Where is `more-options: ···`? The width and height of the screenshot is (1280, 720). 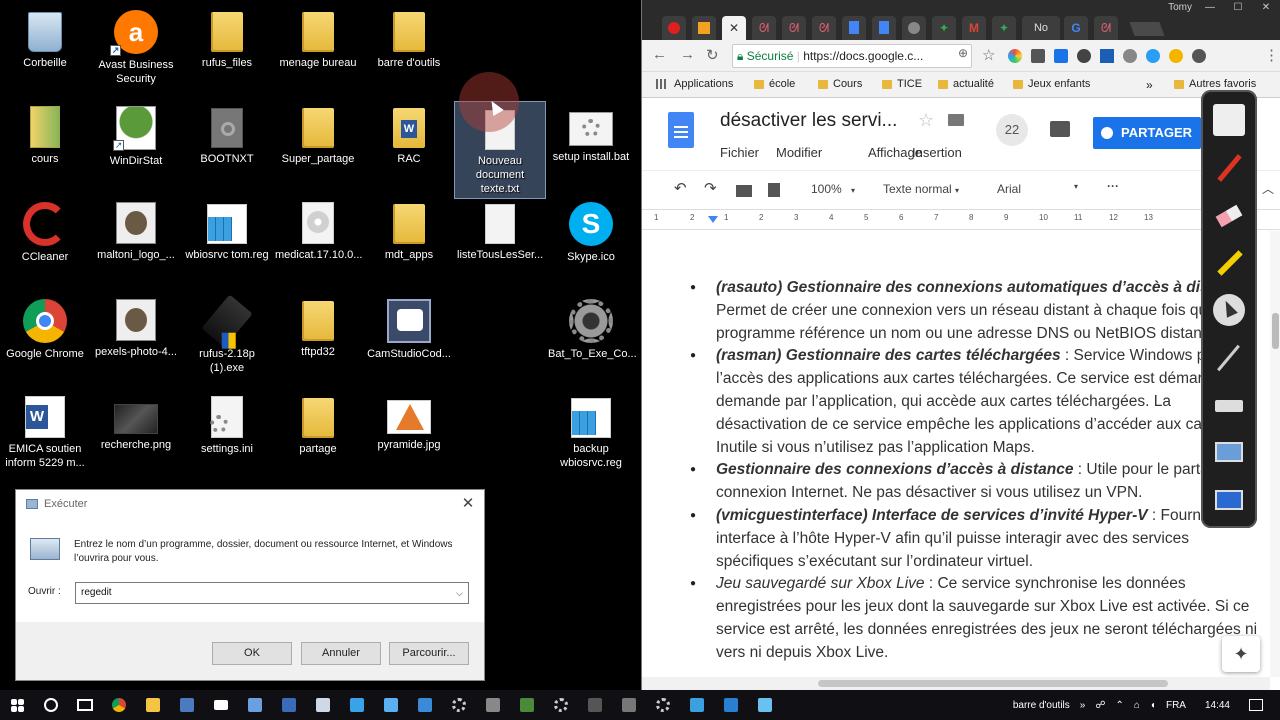
more-options: ··· is located at coordinates (1113, 186).